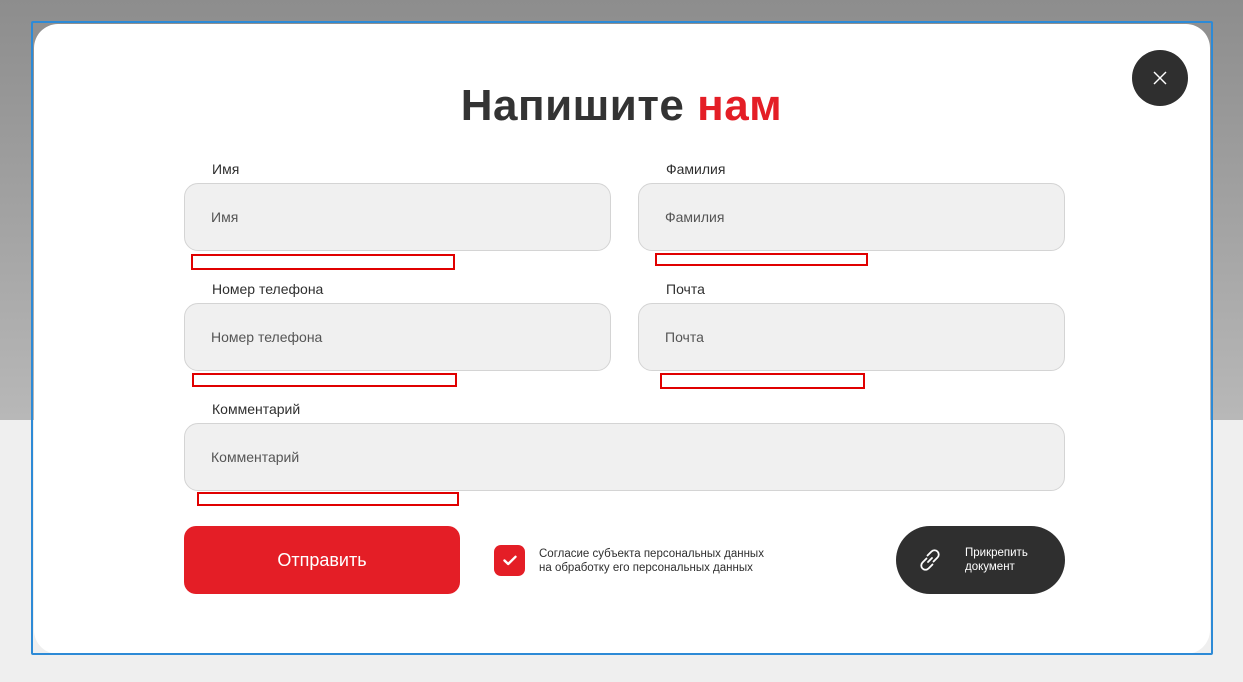 This screenshot has width=1243, height=682. I want to click on attach-document-button: Прикрепить документ, so click(980, 560).